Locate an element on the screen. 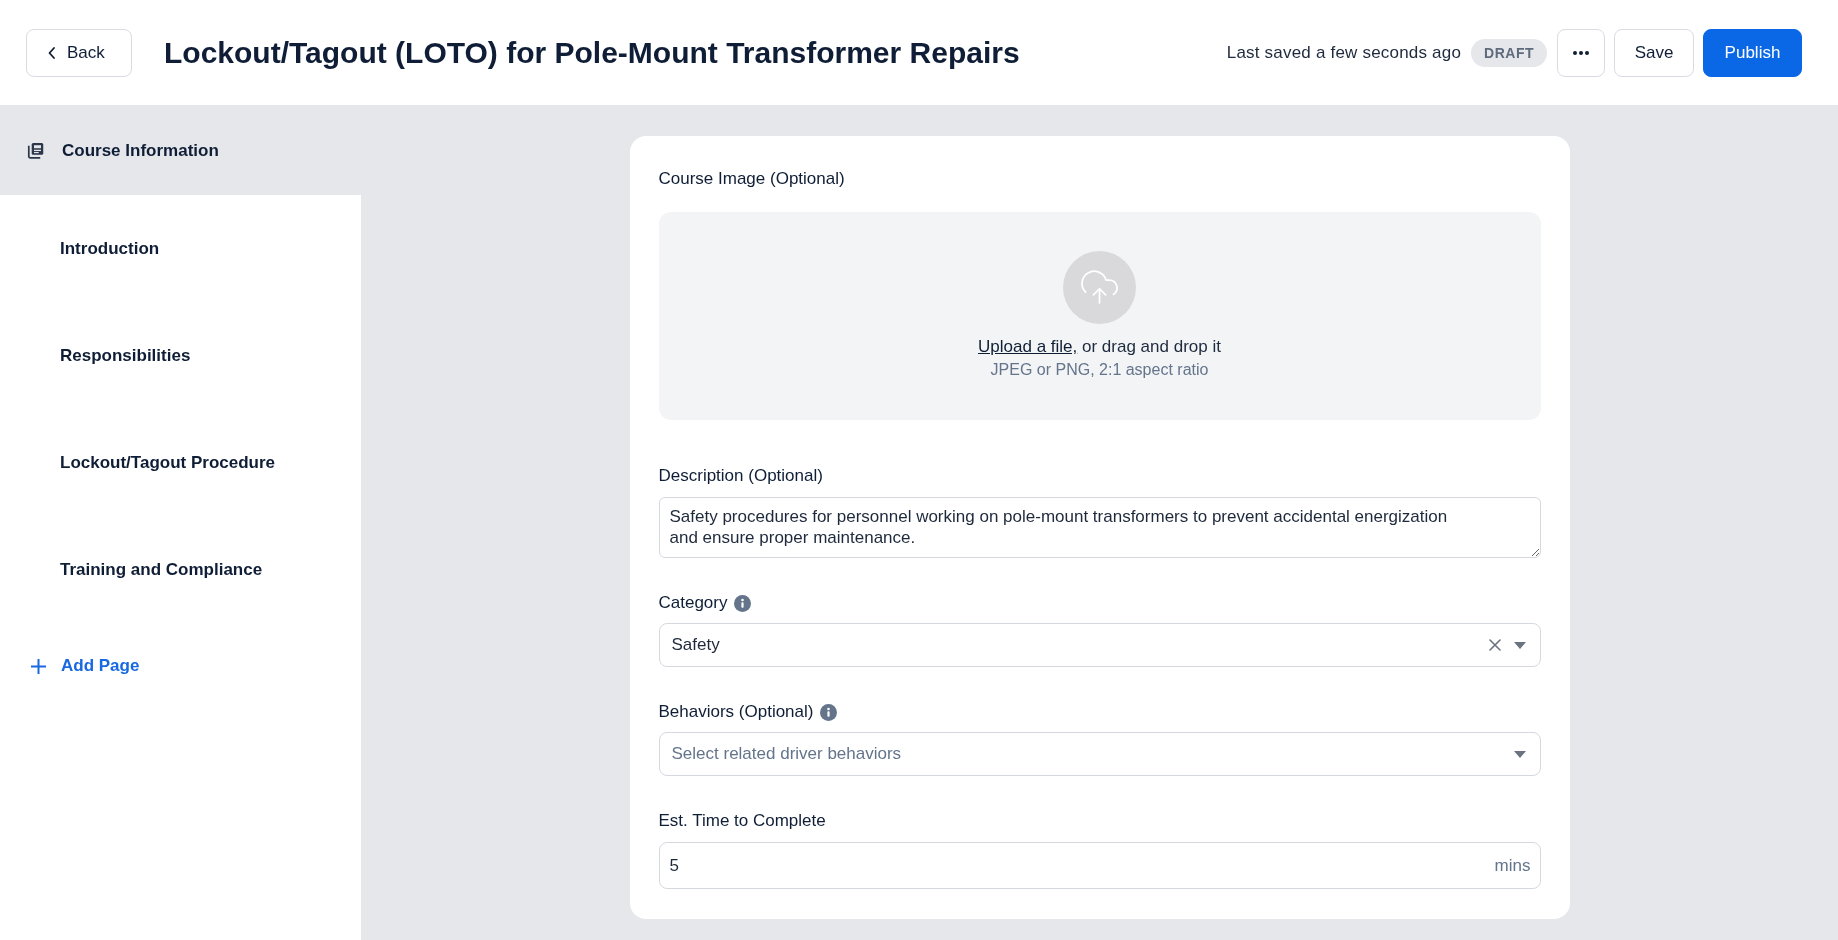  course-title: Lockout/Tagout (LOTO) for Pole-Mount Transformer Repairs is located at coordinates (592, 52).